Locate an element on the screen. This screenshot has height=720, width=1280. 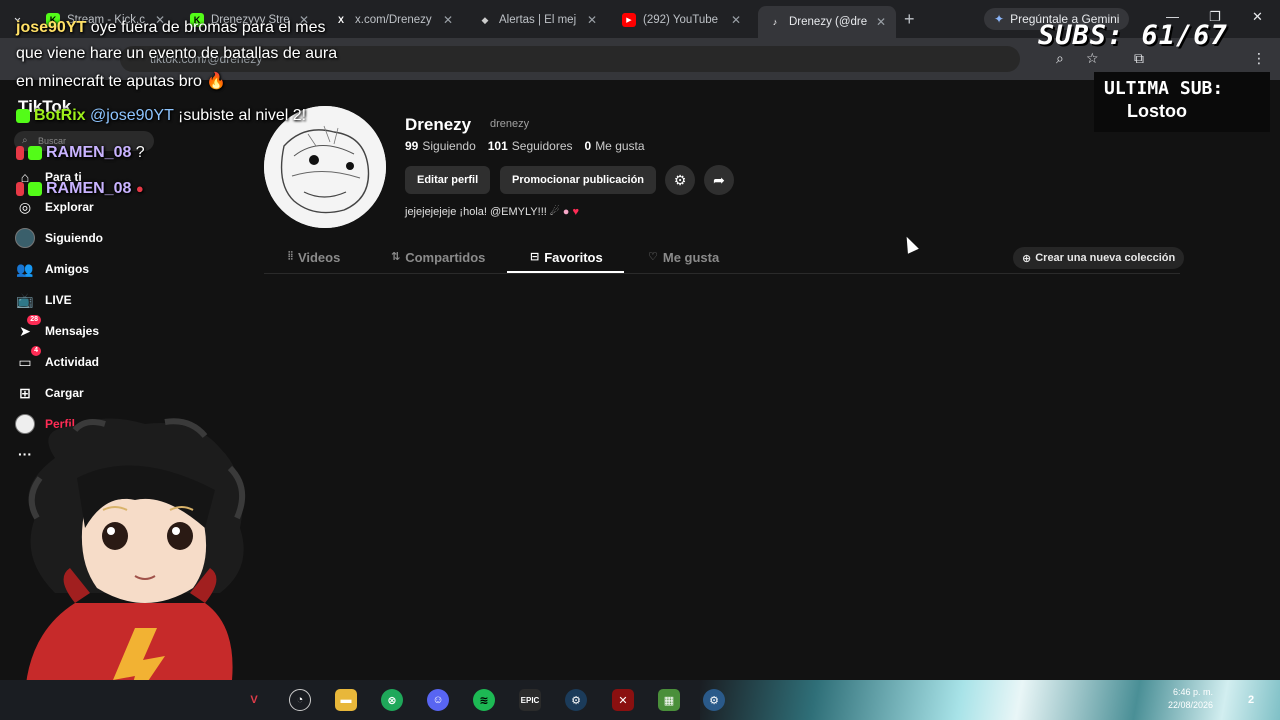
profile-stats: 99 Siguiendo 101 Seguidores 0 Me gusta is located at coordinates (525, 146).